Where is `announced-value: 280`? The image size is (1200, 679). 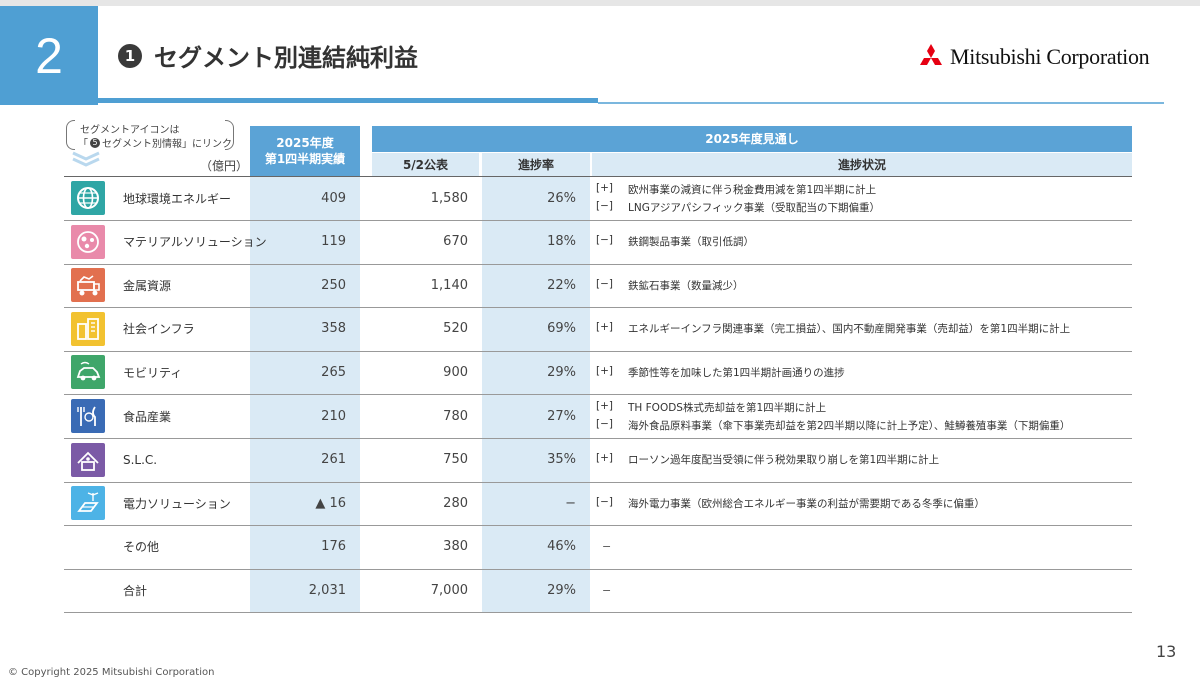 announced-value: 280 is located at coordinates (455, 503).